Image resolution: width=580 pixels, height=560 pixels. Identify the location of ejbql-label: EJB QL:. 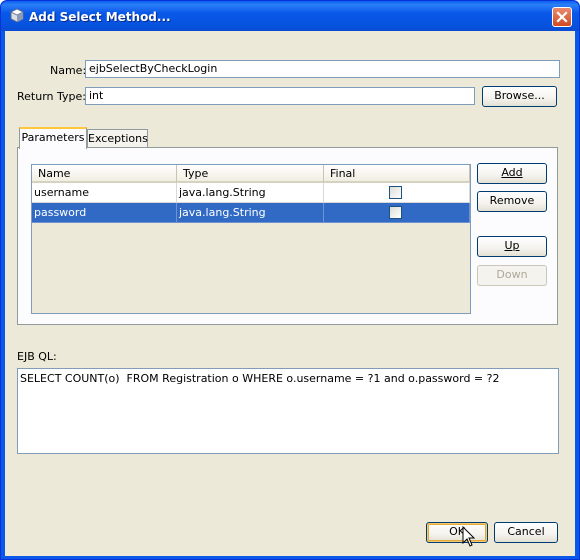
(37, 356).